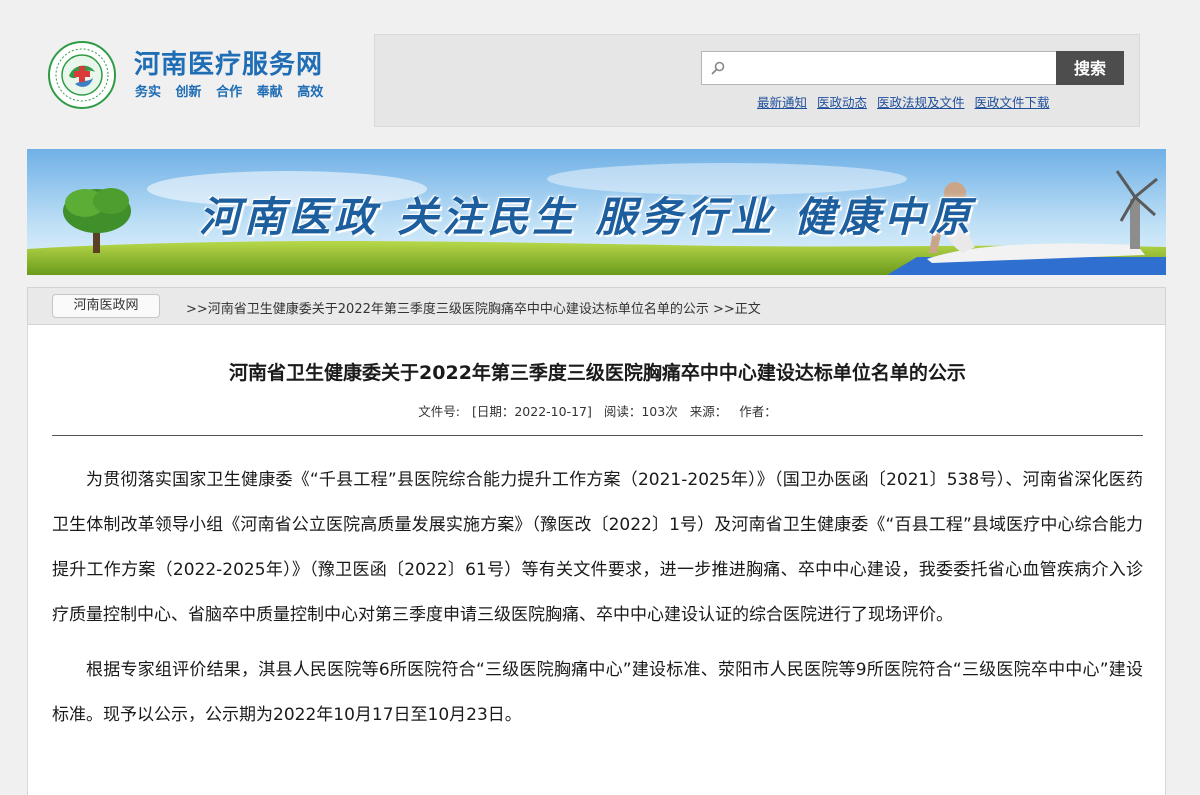  What do you see at coordinates (1090, 68) in the screenshot?
I see `search-button: 搜索` at bounding box center [1090, 68].